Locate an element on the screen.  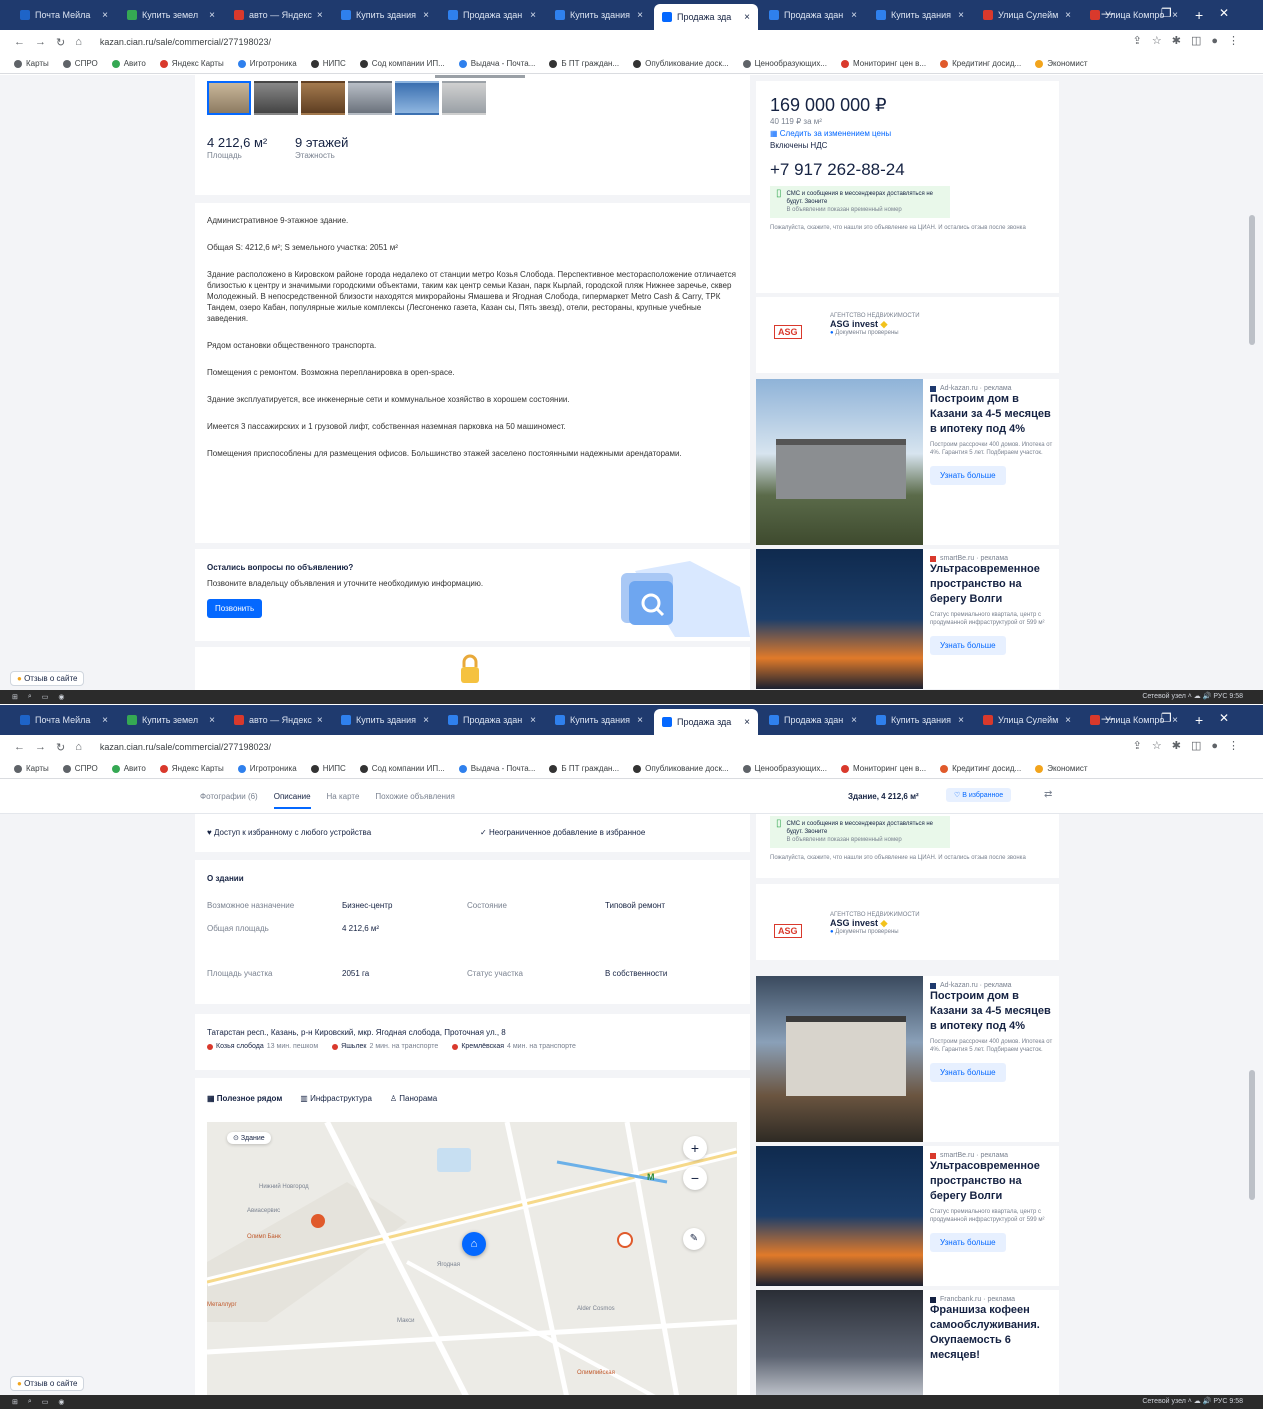
reload-icon: ↻ is located at coordinates (60, 747).